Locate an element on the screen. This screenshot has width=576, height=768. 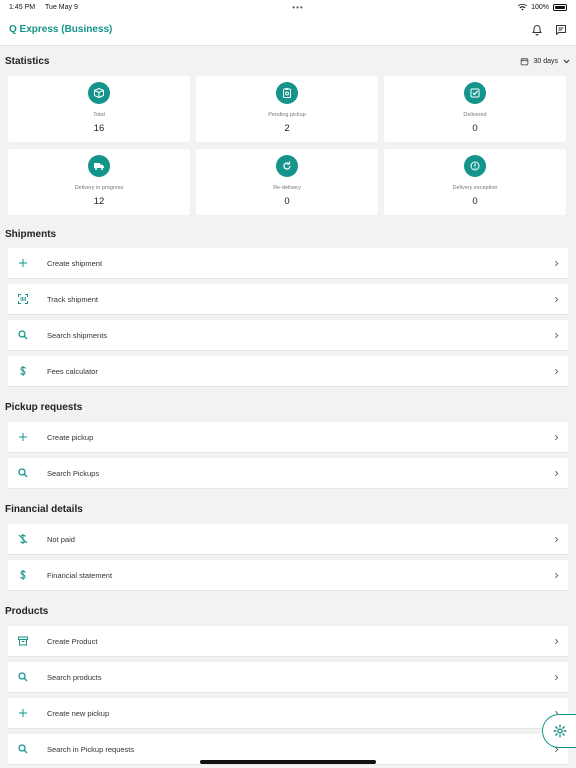
stat-value: 12 is located at coordinates (99, 201).